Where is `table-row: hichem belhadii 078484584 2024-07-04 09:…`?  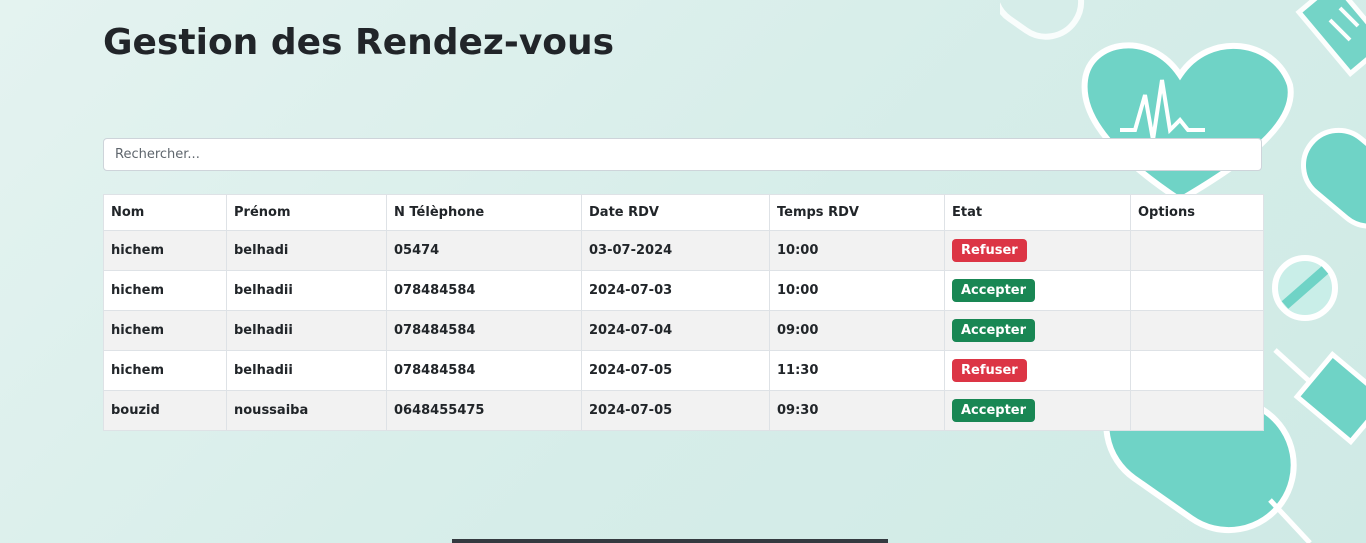 table-row: hichem belhadii 078484584 2024-07-04 09:… is located at coordinates (683, 330).